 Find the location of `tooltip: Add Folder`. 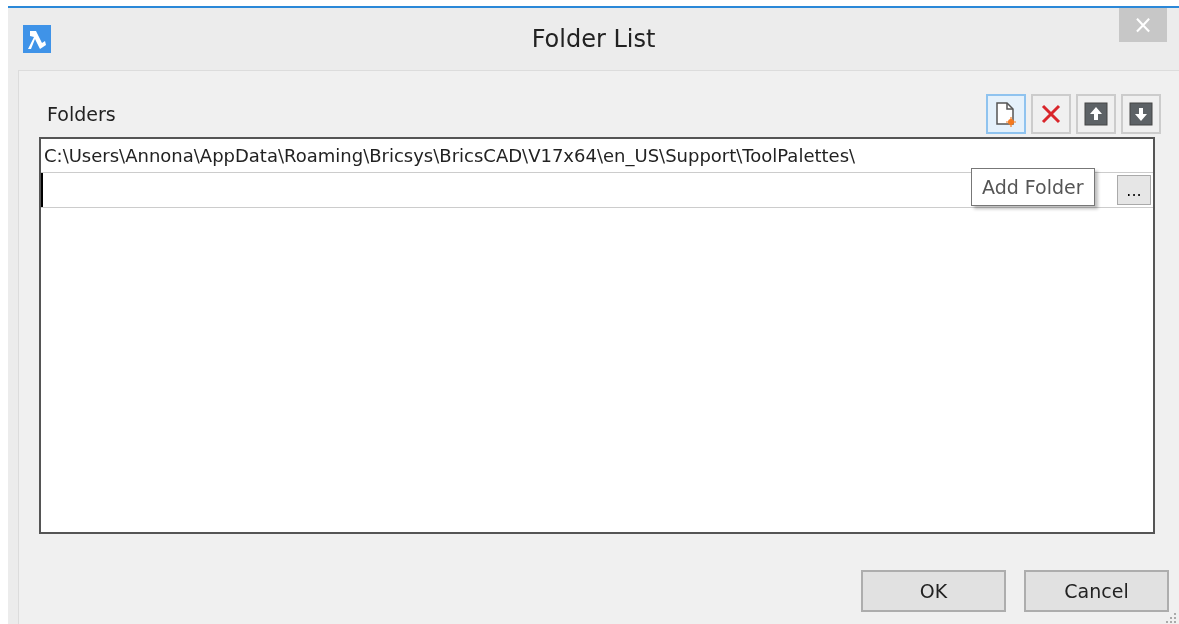

tooltip: Add Folder is located at coordinates (1033, 187).